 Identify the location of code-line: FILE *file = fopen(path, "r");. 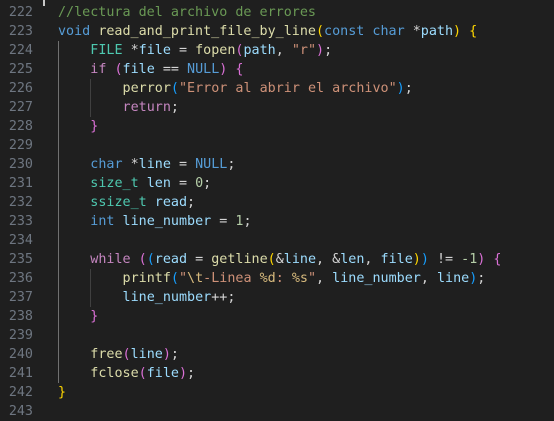
(211, 50).